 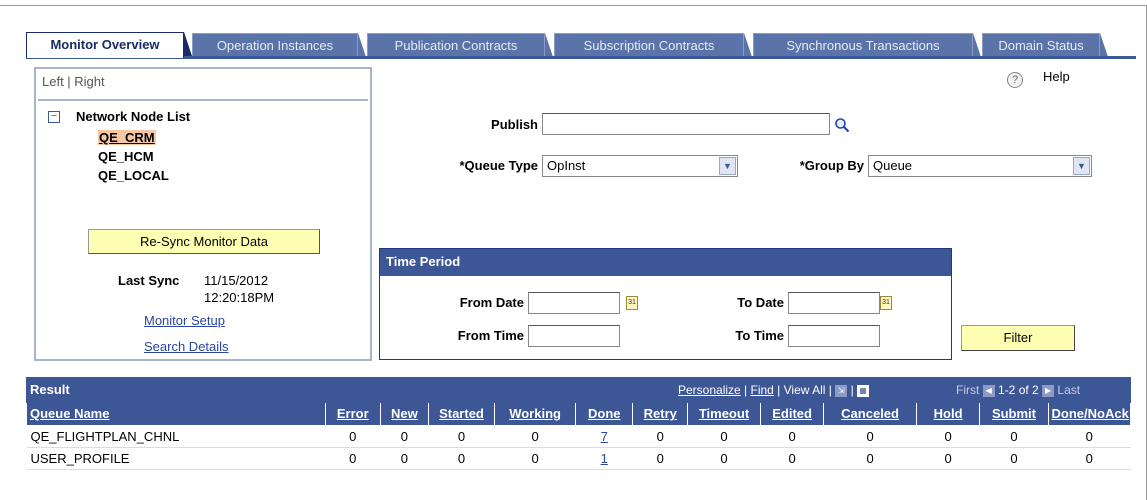 What do you see at coordinates (109, 45) in the screenshot?
I see `tab-monitor-overview: Monitor Overview` at bounding box center [109, 45].